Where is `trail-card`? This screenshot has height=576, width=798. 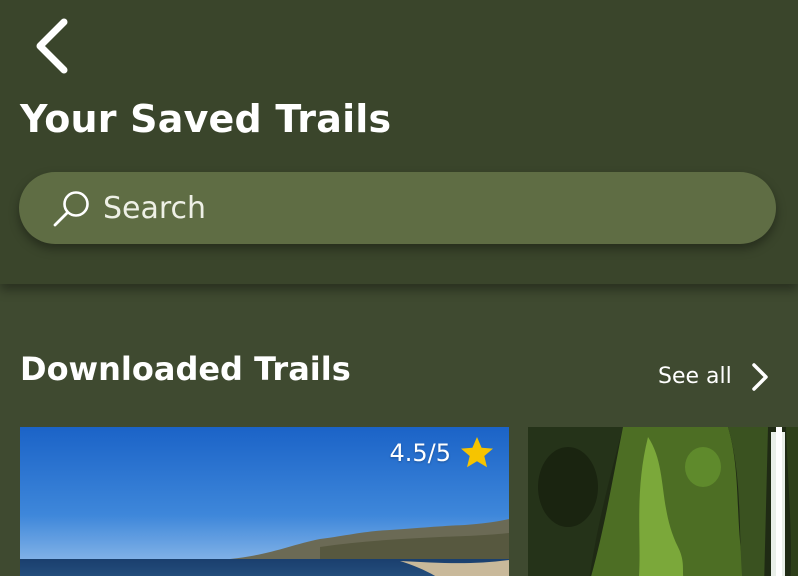
trail-card is located at coordinates (663, 501).